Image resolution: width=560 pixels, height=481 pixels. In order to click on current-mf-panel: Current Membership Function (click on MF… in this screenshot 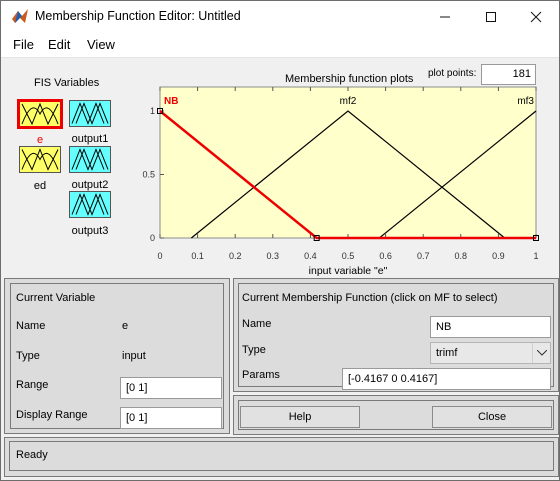, I will do `click(396, 335)`.